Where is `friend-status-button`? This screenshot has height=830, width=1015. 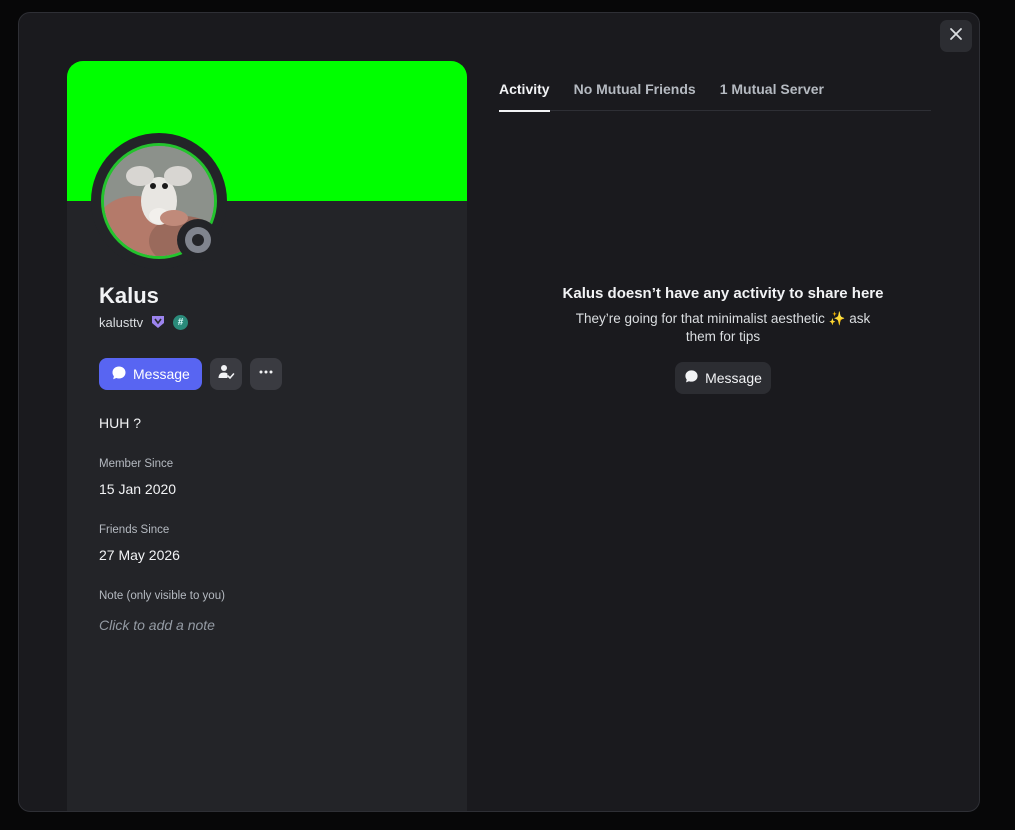
friend-status-button is located at coordinates (225, 374).